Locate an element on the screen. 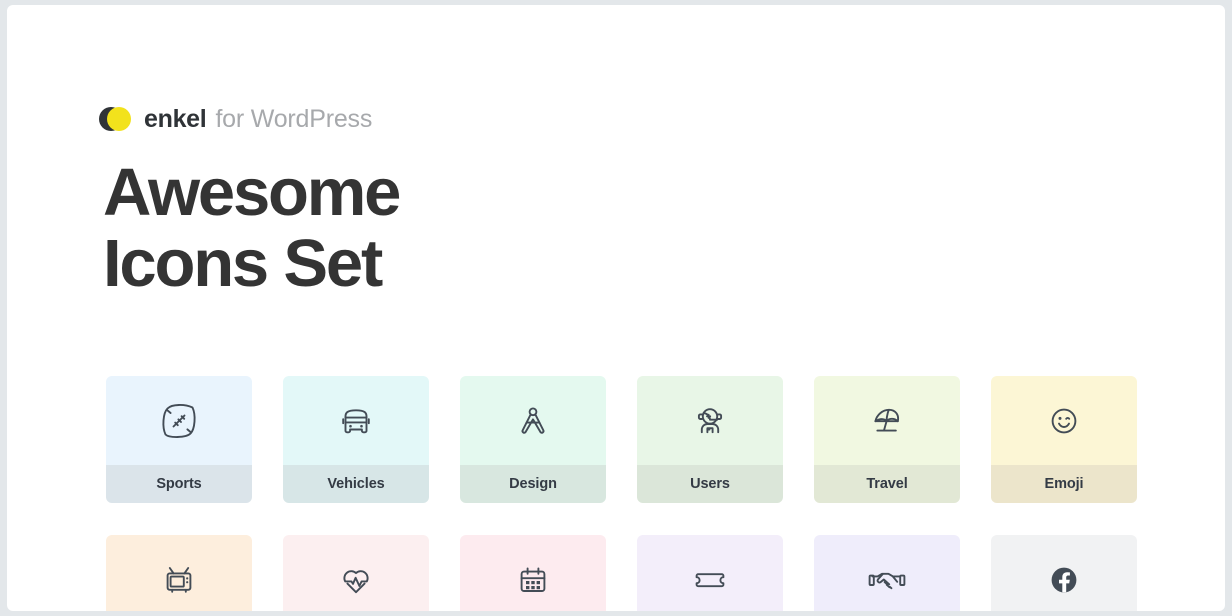 The width and height of the screenshot is (1232, 616). icon-card-label: Design is located at coordinates (533, 484).